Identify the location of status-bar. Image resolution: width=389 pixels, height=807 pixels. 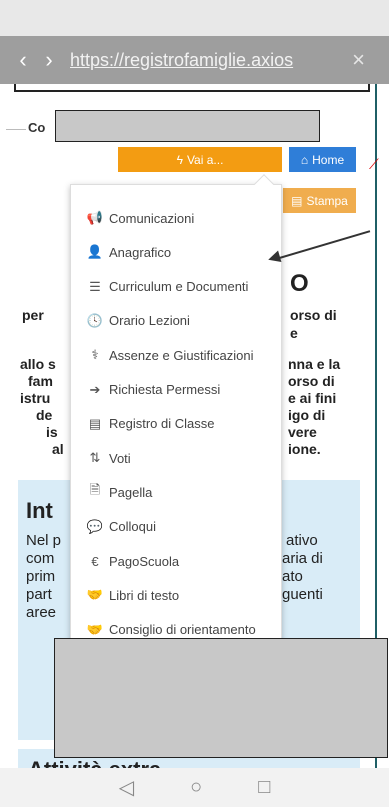
(194, 18).